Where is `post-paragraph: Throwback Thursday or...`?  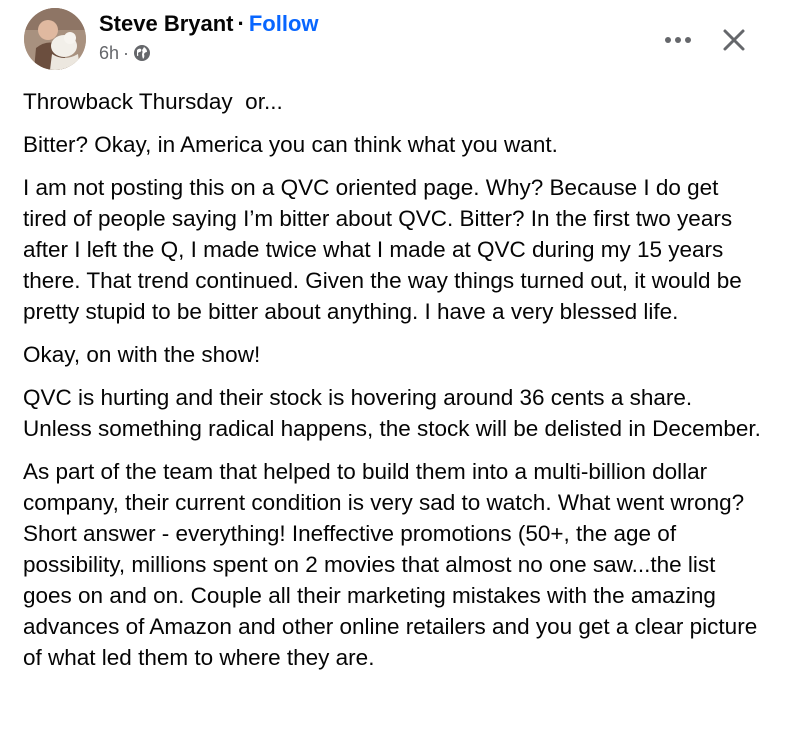 post-paragraph: Throwback Thursday or... is located at coordinates (153, 101).